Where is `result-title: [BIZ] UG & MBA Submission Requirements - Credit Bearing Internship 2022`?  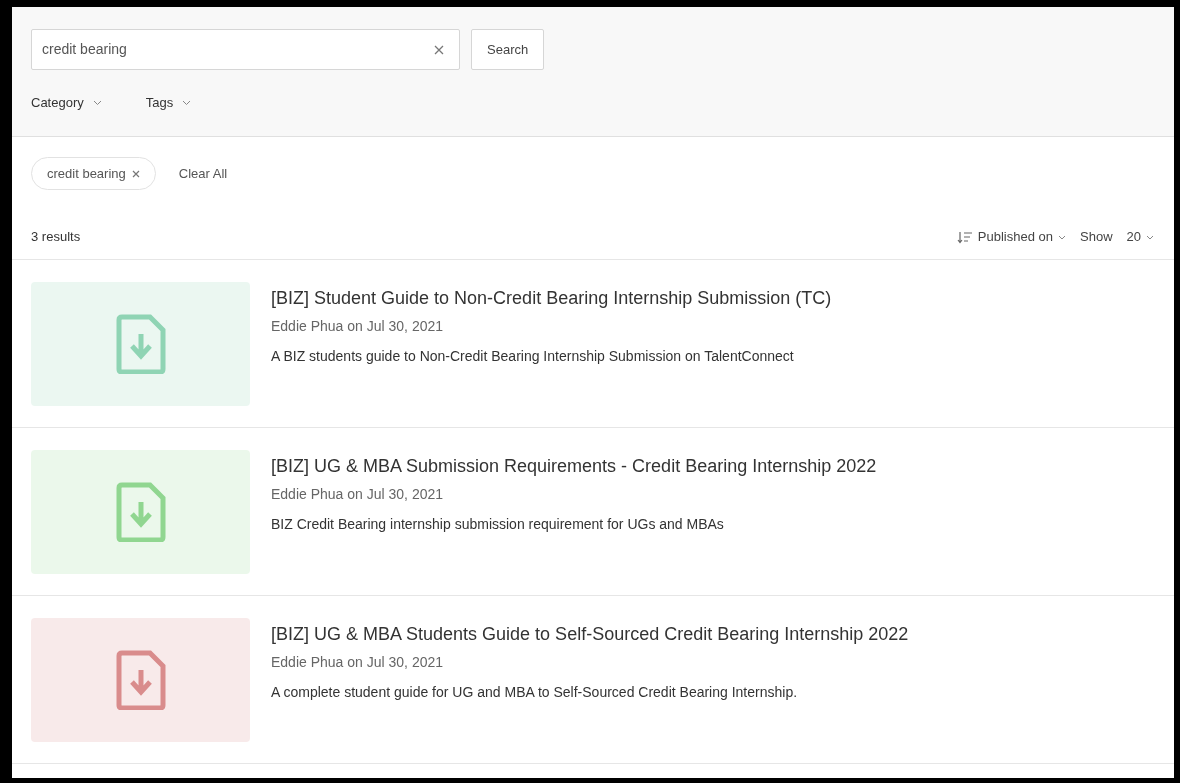
result-title: [BIZ] UG & MBA Submission Requirements - Credit Bearing Internship 2022 is located at coordinates (574, 466).